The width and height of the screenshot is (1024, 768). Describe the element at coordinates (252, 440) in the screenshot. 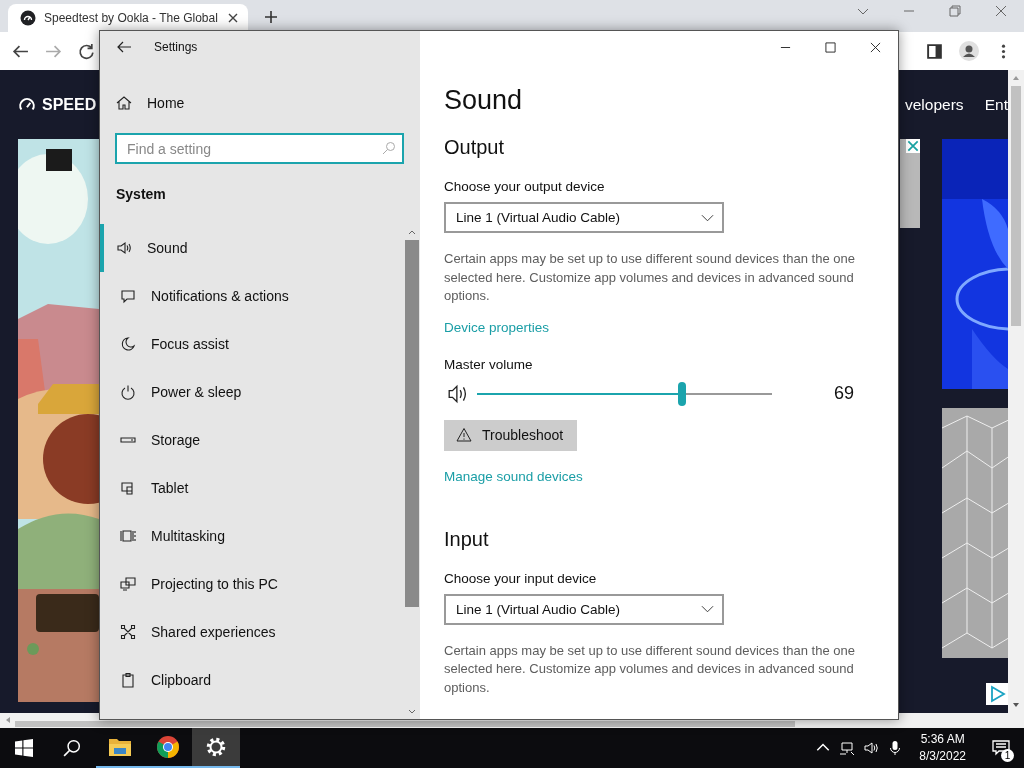

I see `sidebar-item: Storage` at that location.